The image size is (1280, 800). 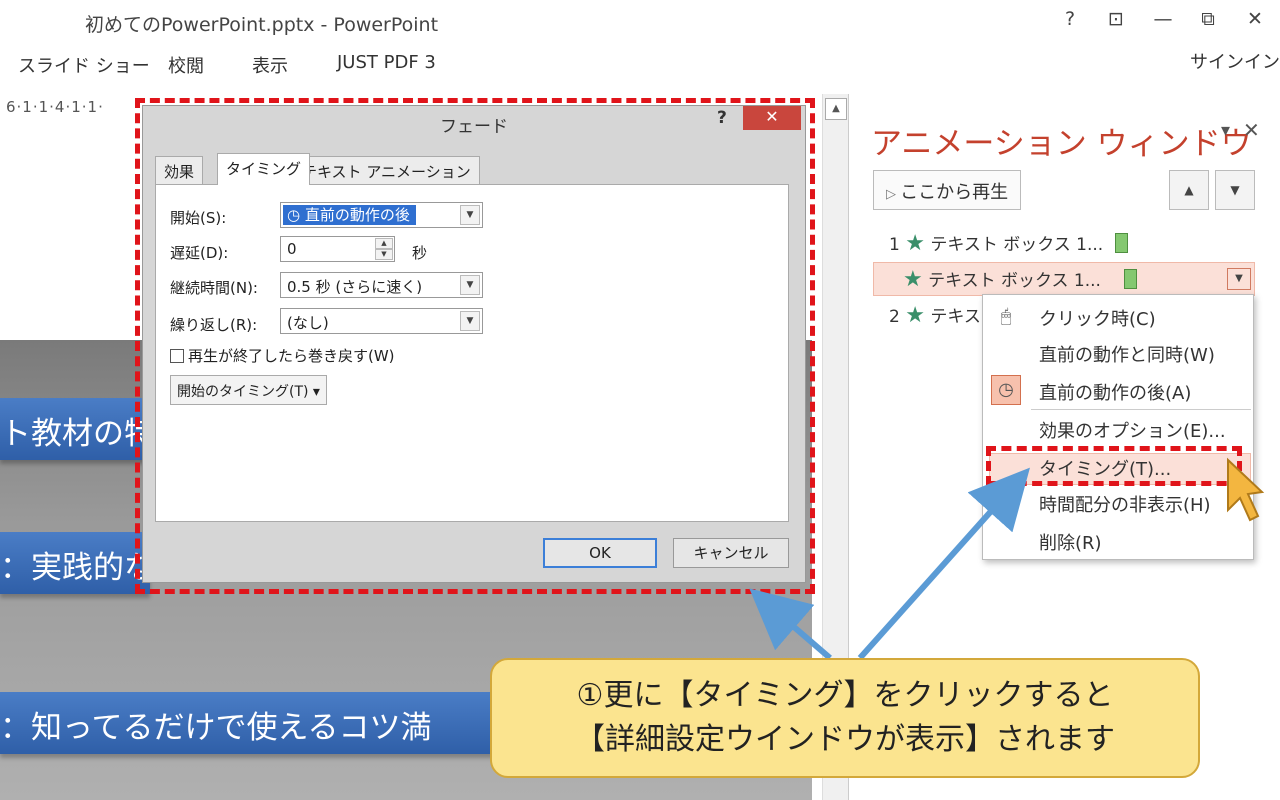 What do you see at coordinates (1208, 19) in the screenshot?
I see `maximize-button: ⧉` at bounding box center [1208, 19].